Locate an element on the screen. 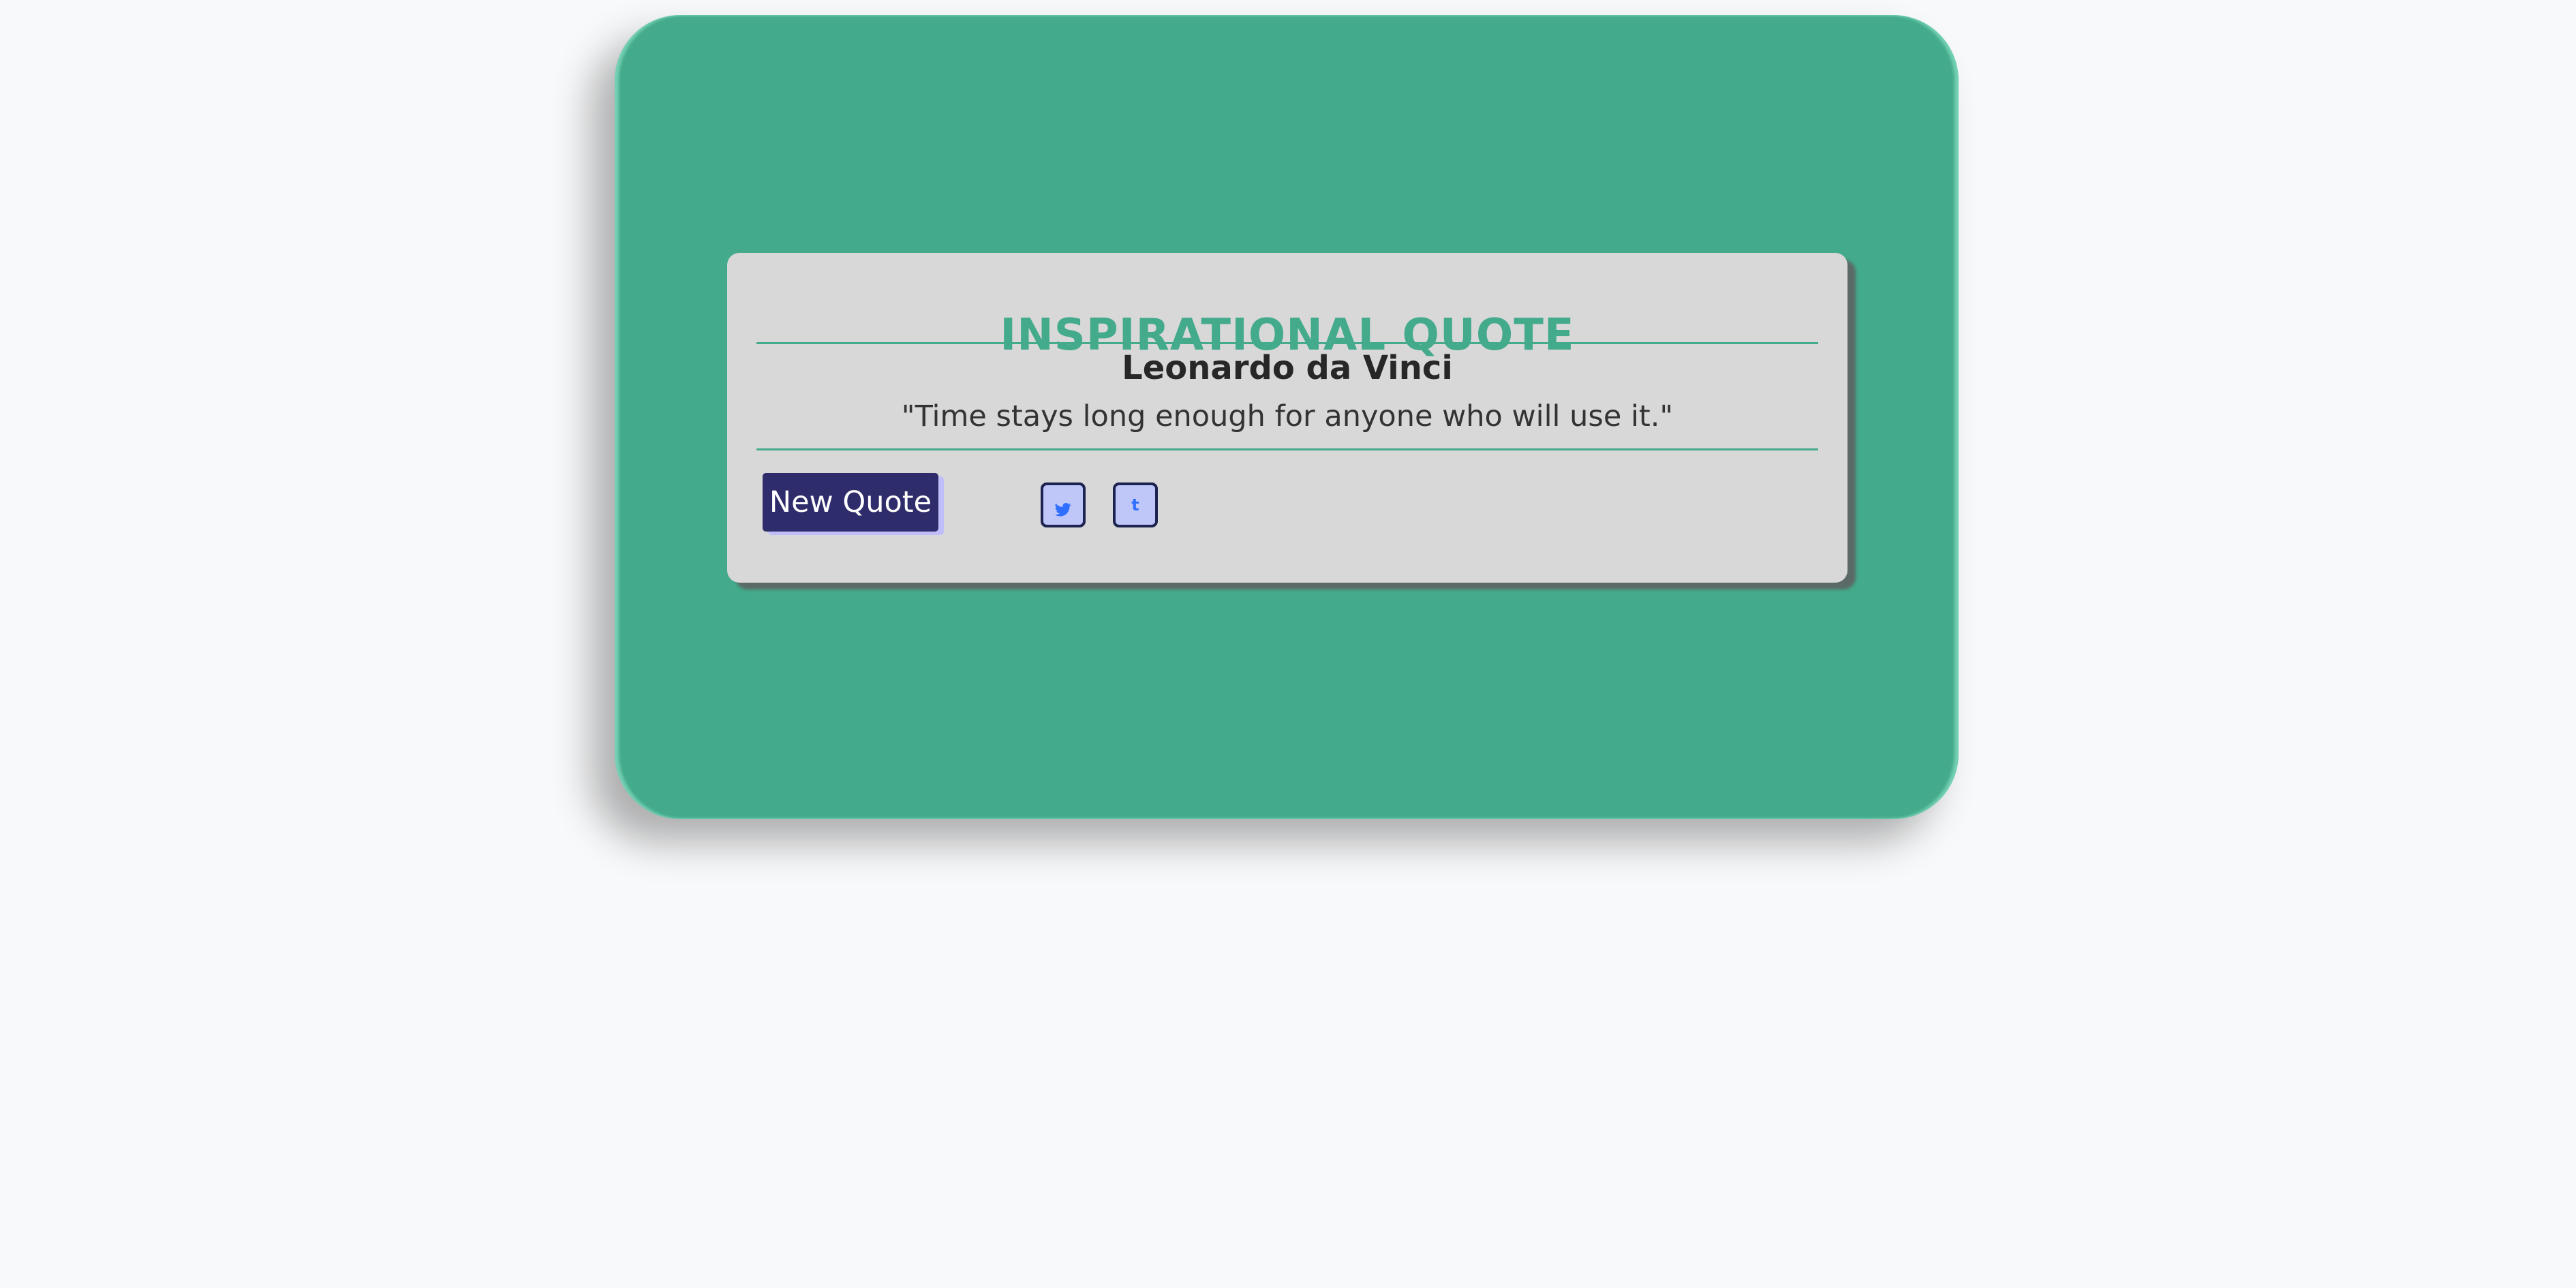 The height and width of the screenshot is (1288, 2576). quote-author: Leonardo da Vinci is located at coordinates (1287, 368).